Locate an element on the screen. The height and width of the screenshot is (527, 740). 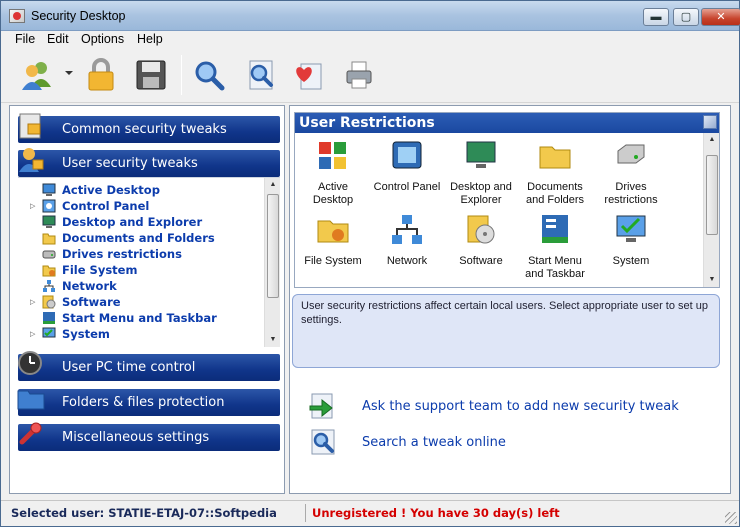
tree-scroll-thumb is located at coordinates (273, 246).